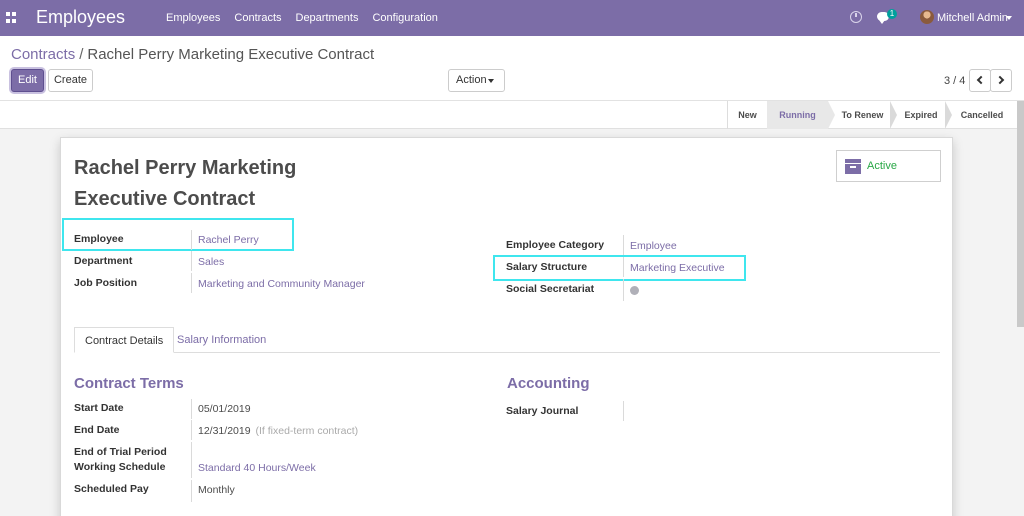  I want to click on stage-cancelled: Cancelled, so click(982, 115).